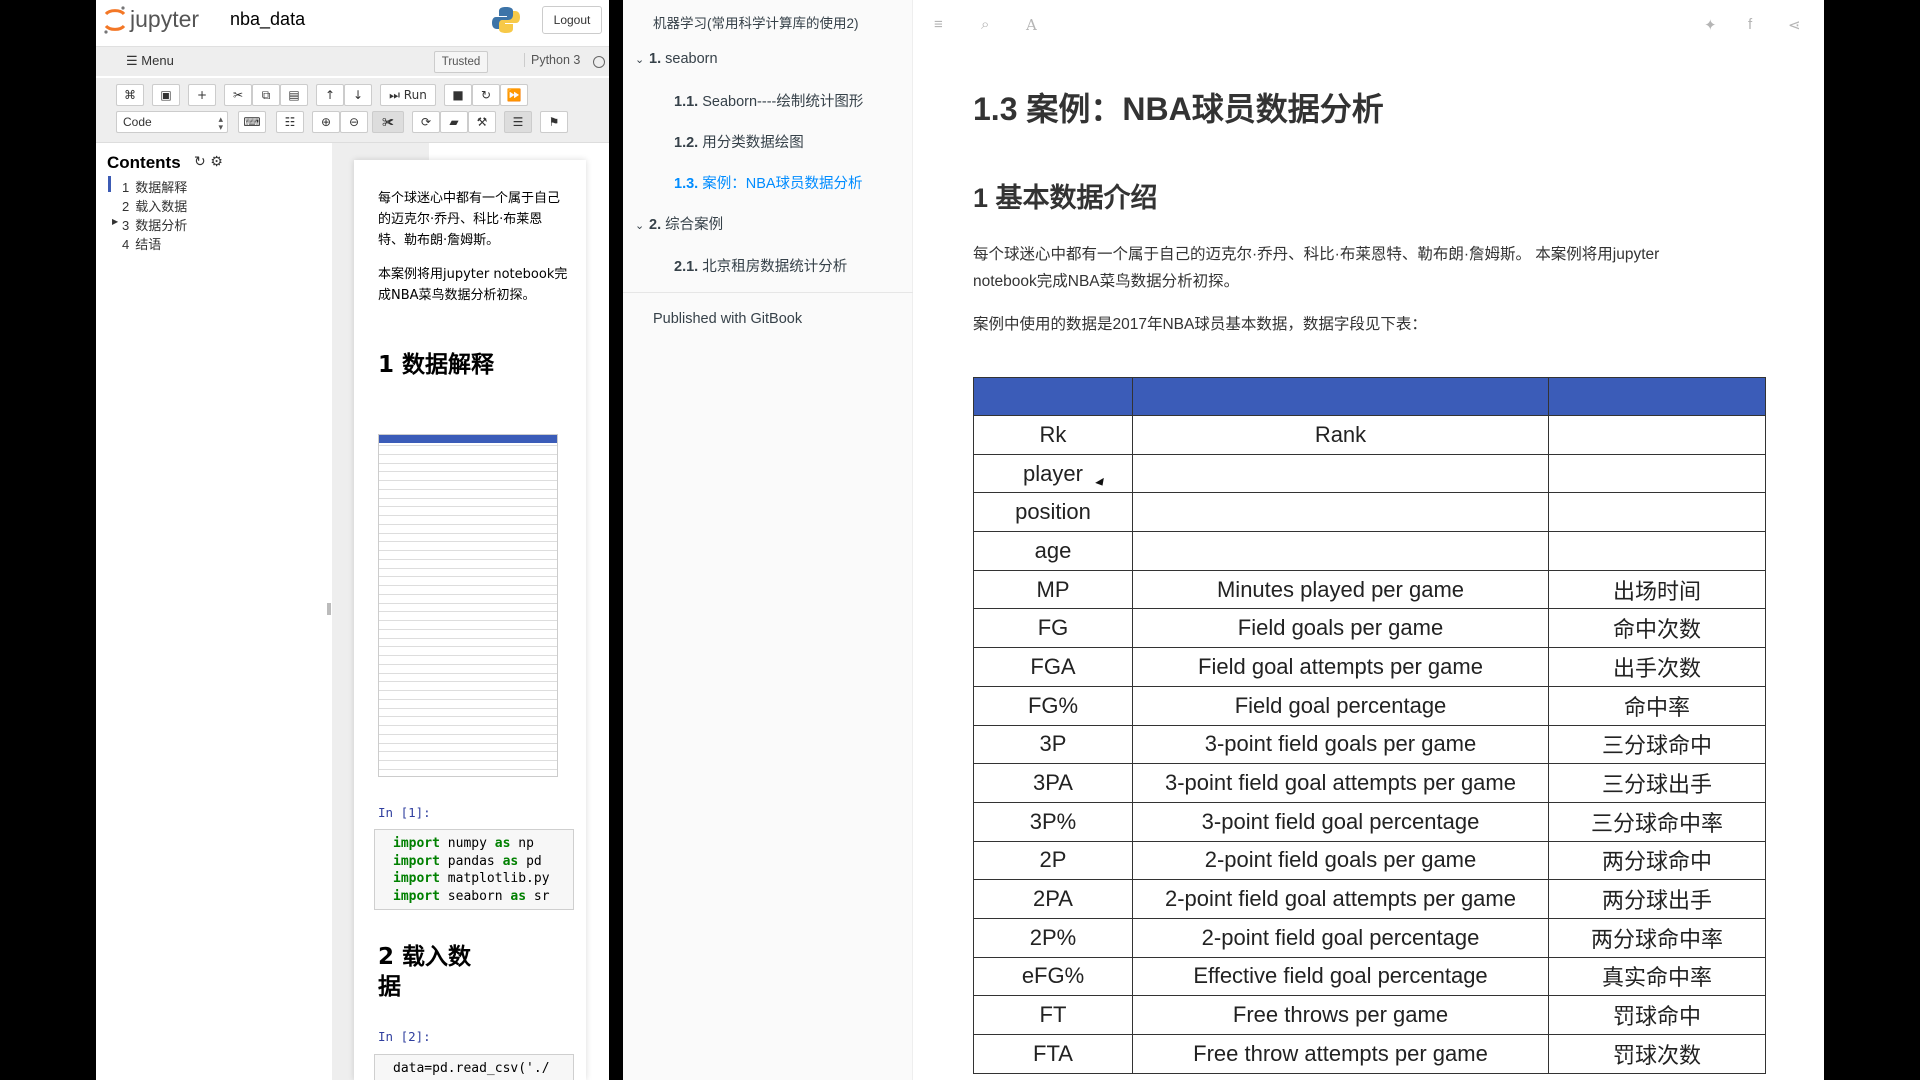 The width and height of the screenshot is (1920, 1080). Describe the element at coordinates (482, 122) in the screenshot. I see `wrench-icon: ⚒` at that location.